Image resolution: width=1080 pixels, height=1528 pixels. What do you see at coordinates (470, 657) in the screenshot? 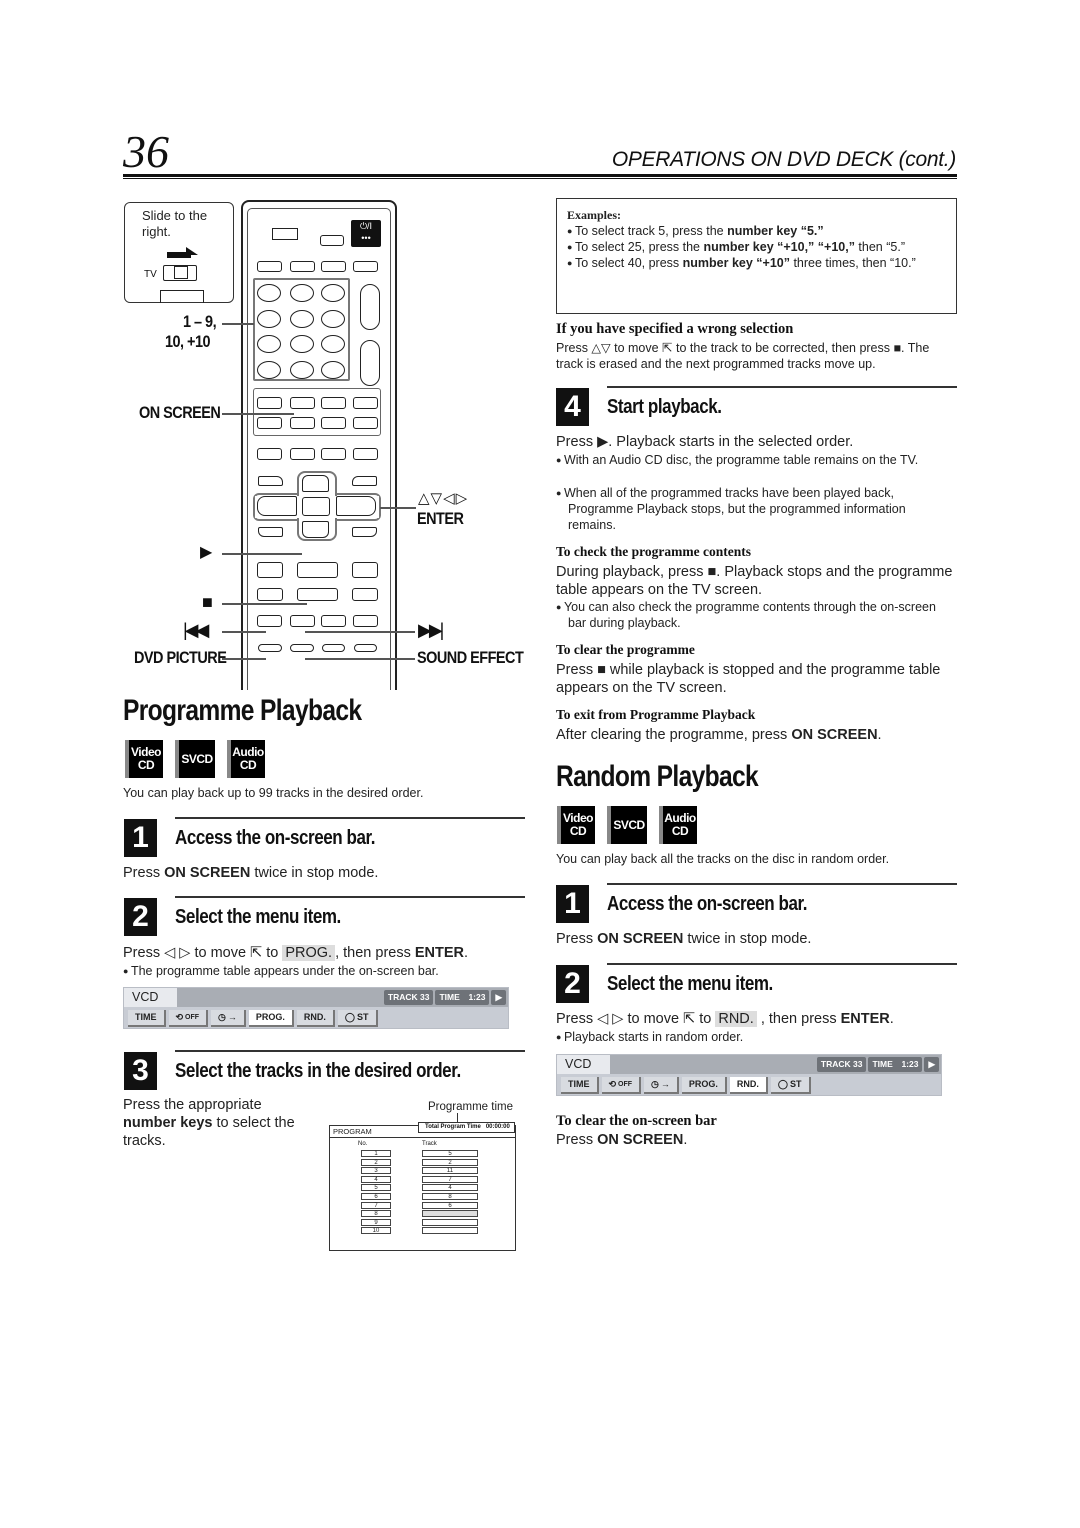
I see `sound-effect-label: SOUND EFFECT` at bounding box center [470, 657].